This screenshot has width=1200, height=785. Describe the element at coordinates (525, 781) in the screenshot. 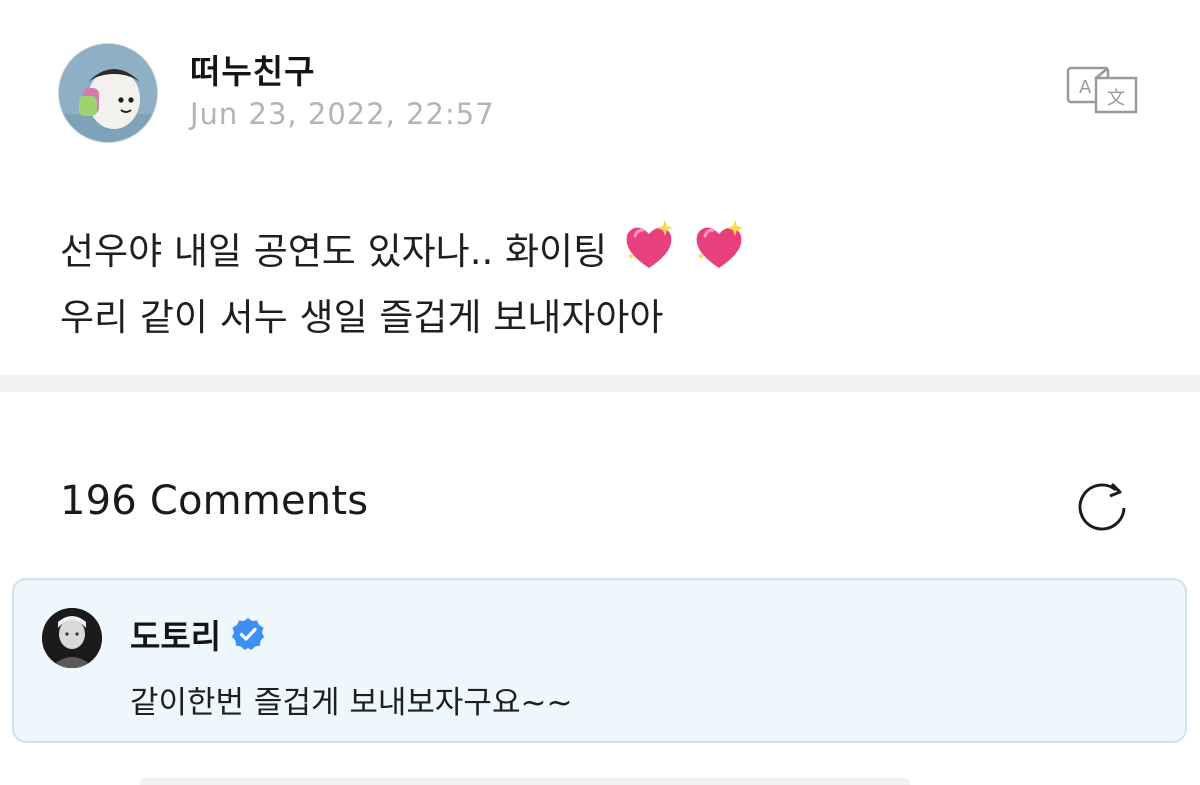

I see `next-comment-edge` at that location.